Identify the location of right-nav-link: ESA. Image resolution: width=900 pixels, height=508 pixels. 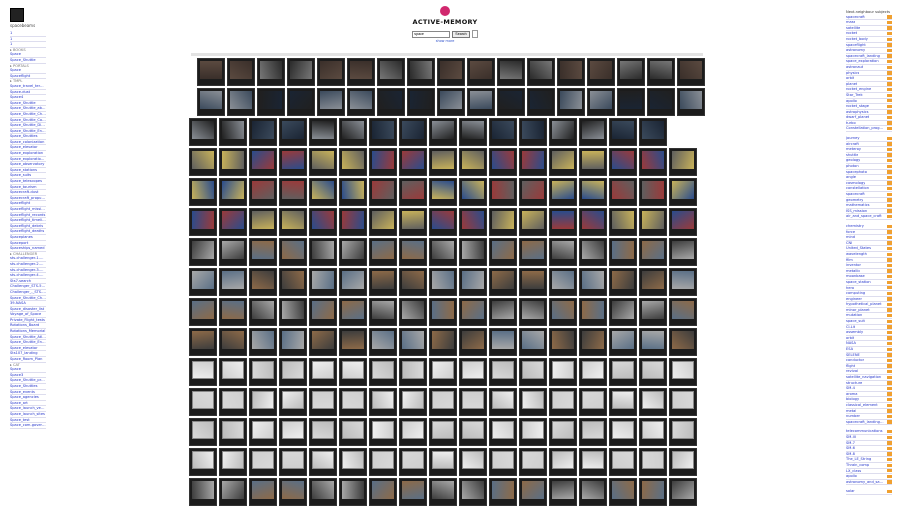
(849, 349).